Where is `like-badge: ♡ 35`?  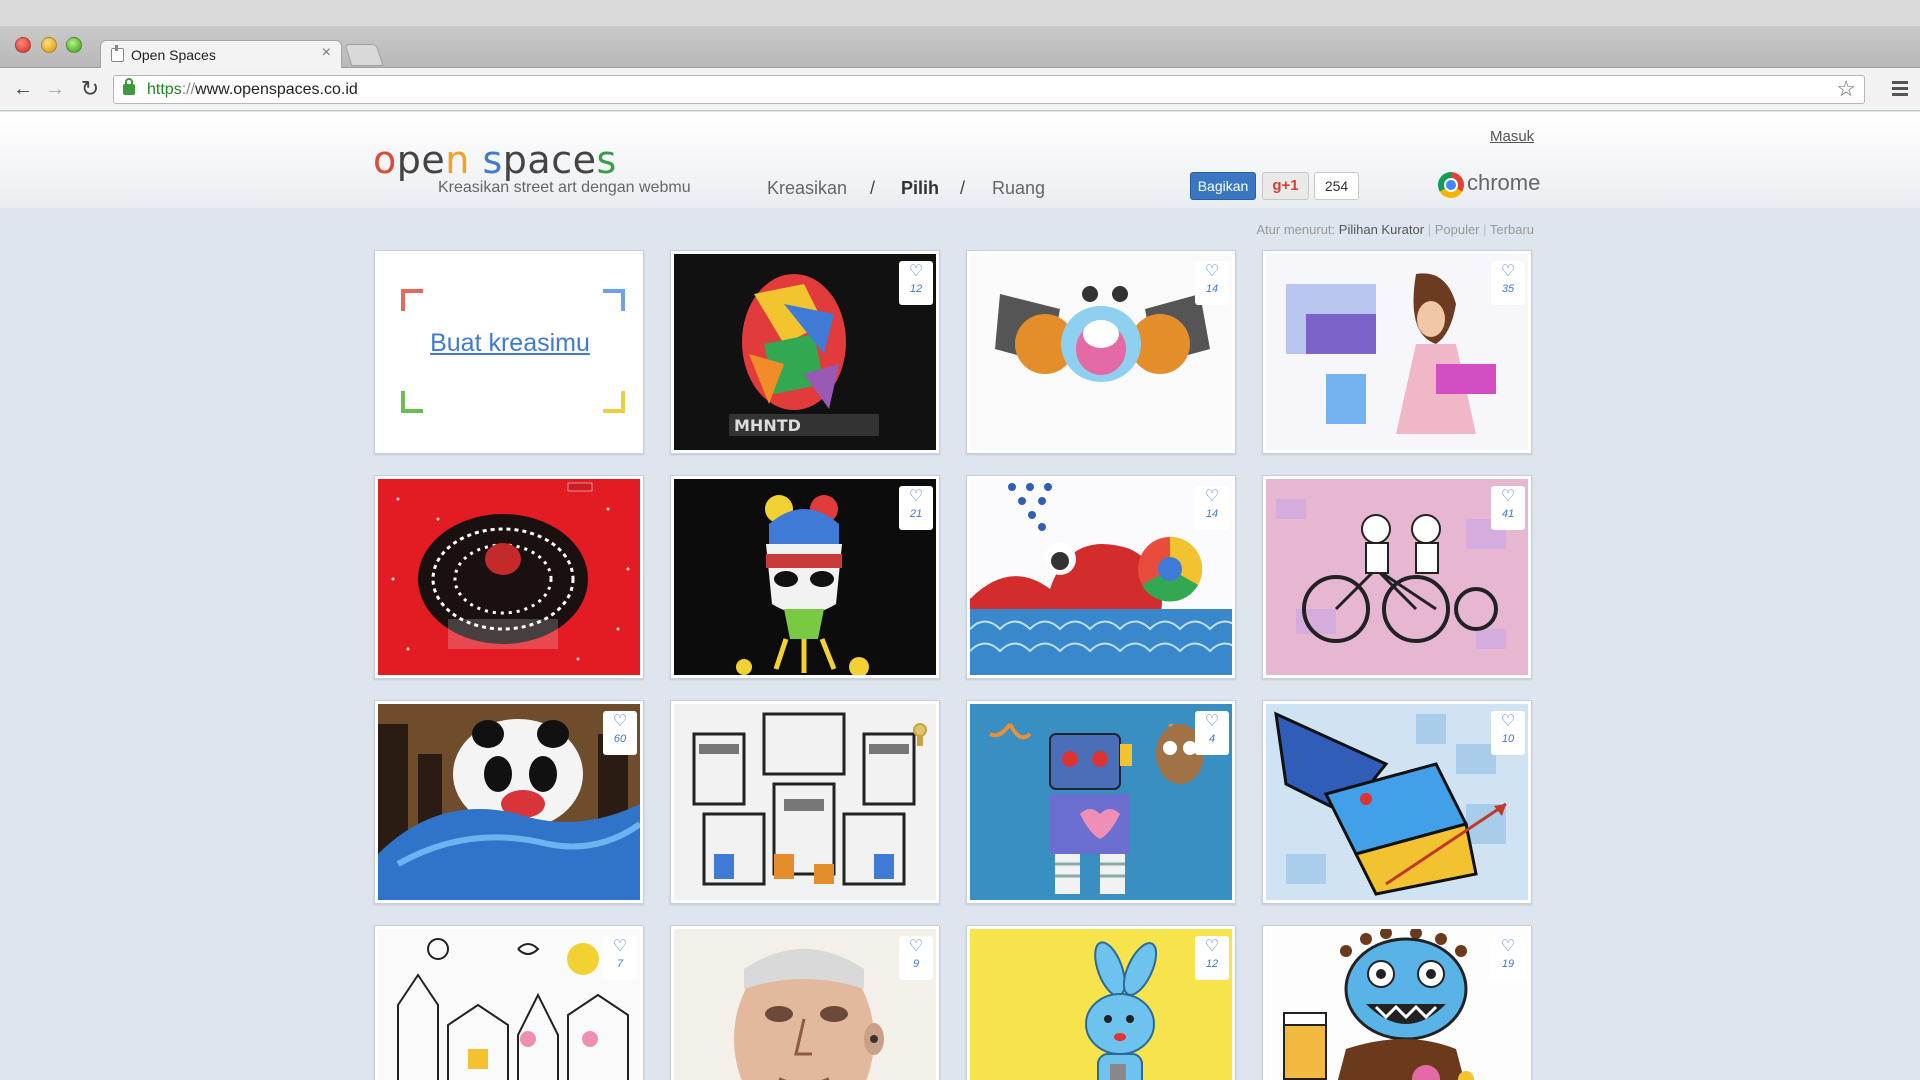
like-badge: ♡ 35 is located at coordinates (1508, 283).